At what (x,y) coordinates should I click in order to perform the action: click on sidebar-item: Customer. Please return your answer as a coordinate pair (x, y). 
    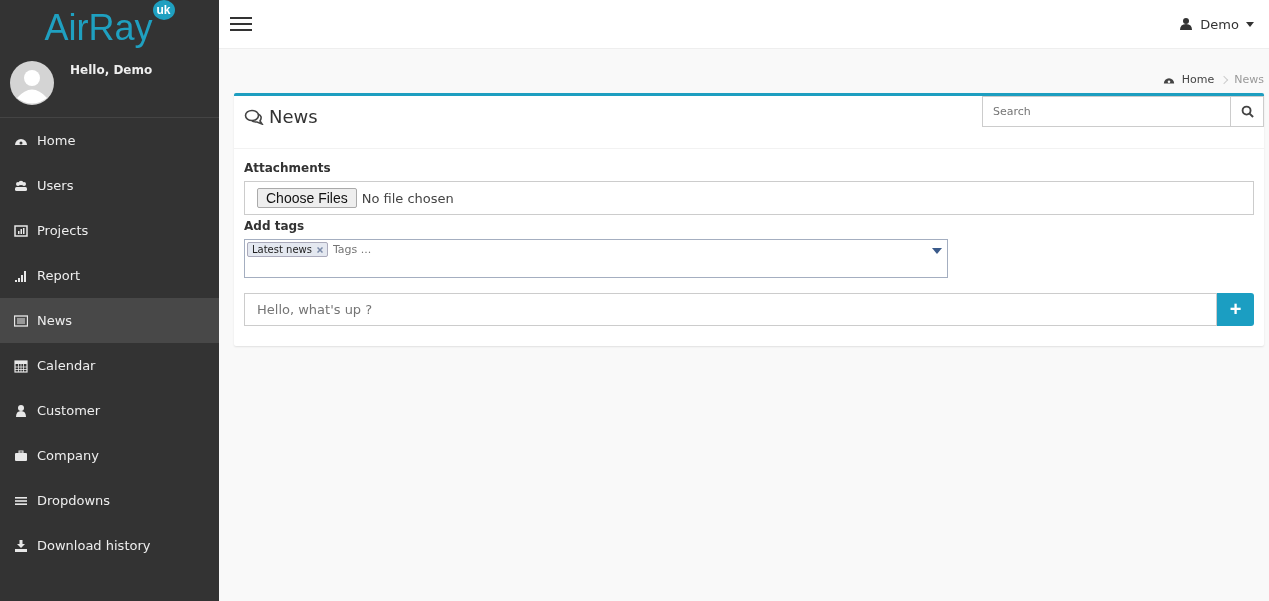
    Looking at the image, I should click on (109, 410).